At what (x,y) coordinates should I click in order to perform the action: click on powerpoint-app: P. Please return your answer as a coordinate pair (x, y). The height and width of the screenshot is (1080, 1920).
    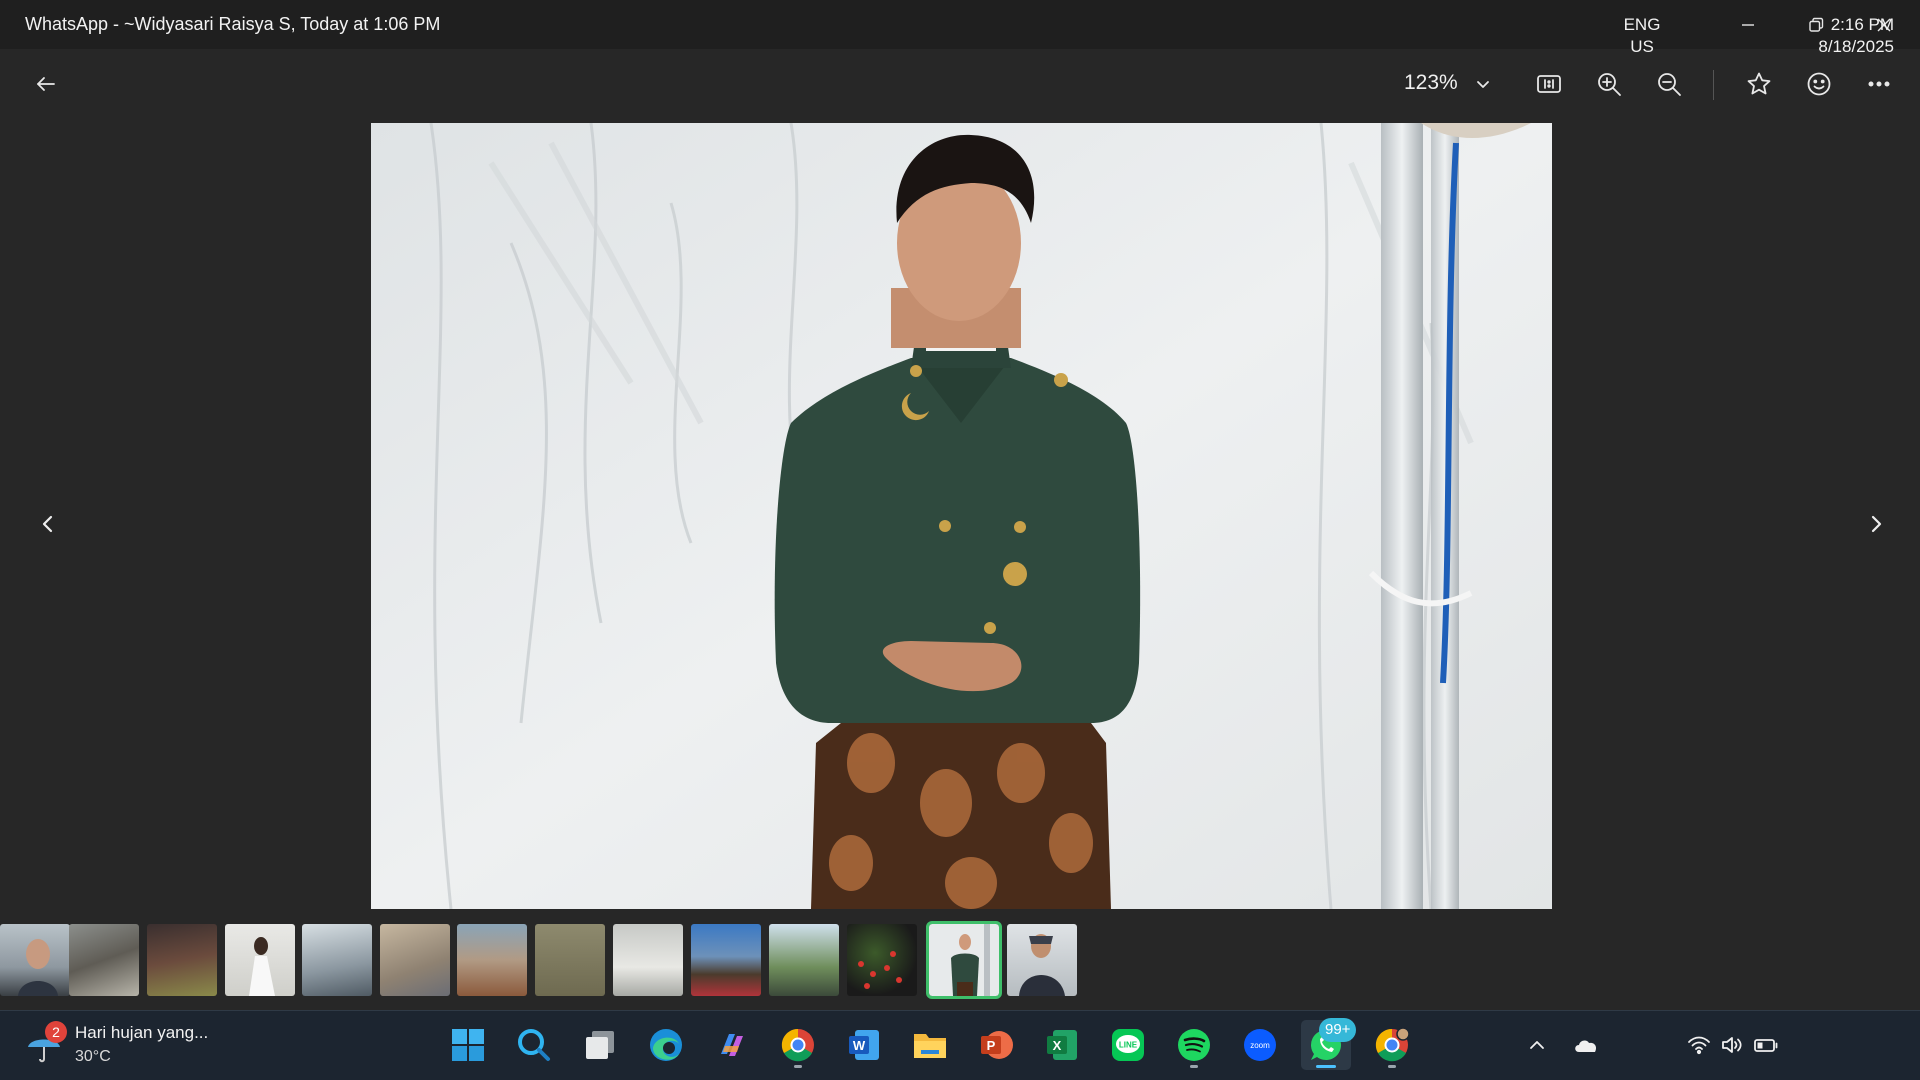
    Looking at the image, I should click on (996, 1045).